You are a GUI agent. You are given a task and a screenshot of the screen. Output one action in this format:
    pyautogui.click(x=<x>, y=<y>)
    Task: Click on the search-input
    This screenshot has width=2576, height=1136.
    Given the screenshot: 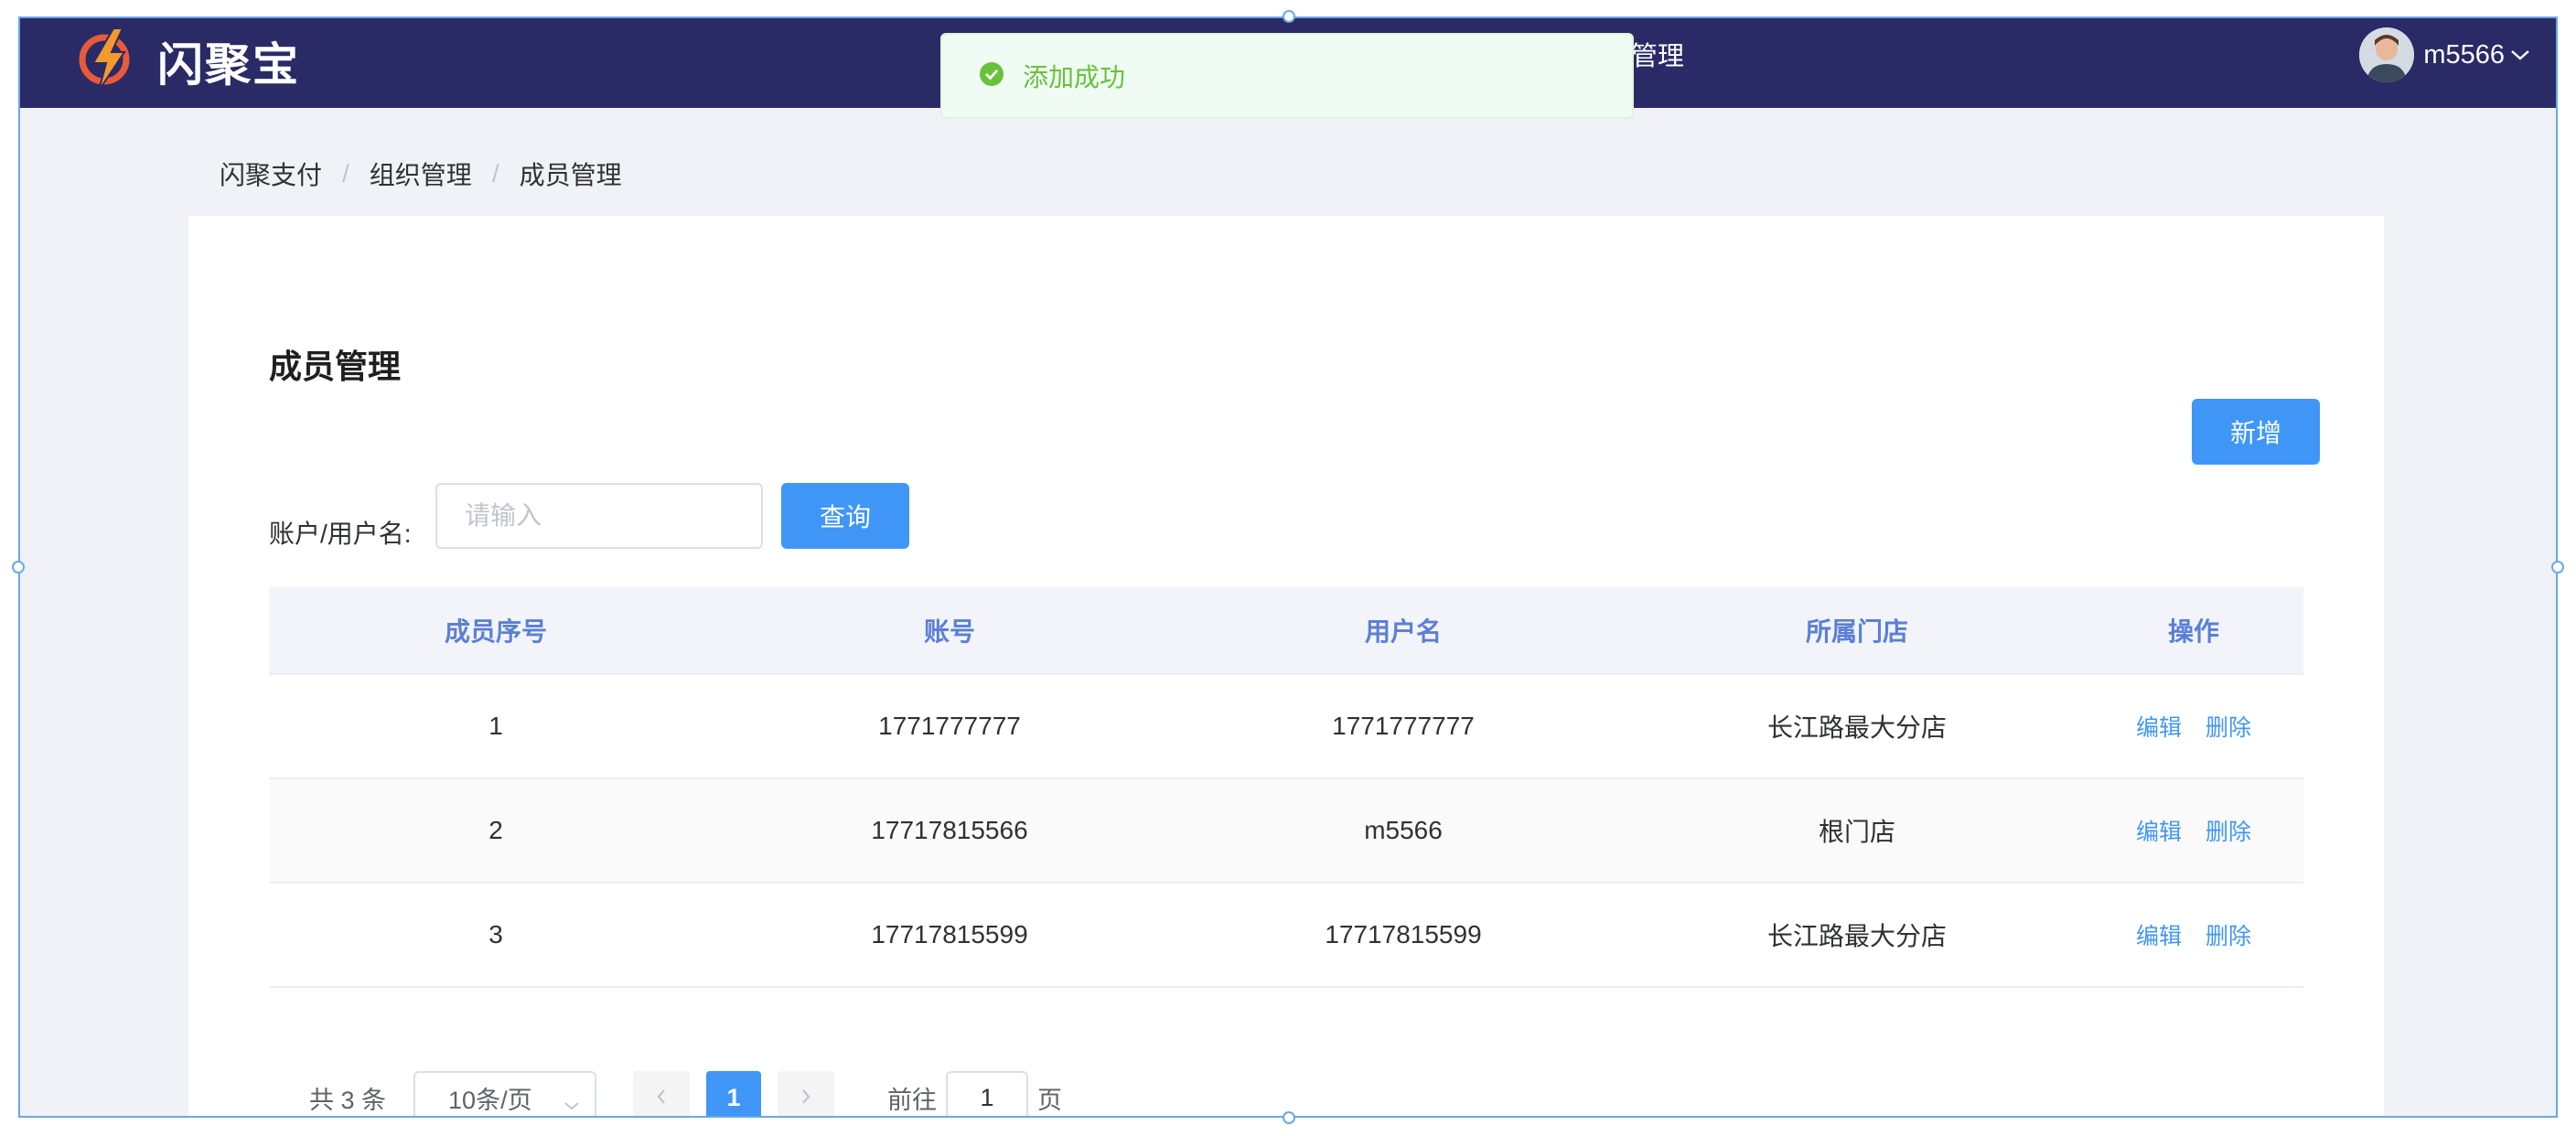 What is the action you would take?
    pyautogui.click(x=599, y=516)
    